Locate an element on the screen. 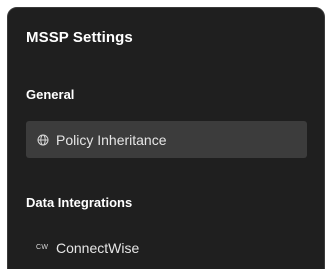 This screenshot has width=334, height=269. nav-item-policy-inheritance: Policy Inheritance is located at coordinates (166, 139).